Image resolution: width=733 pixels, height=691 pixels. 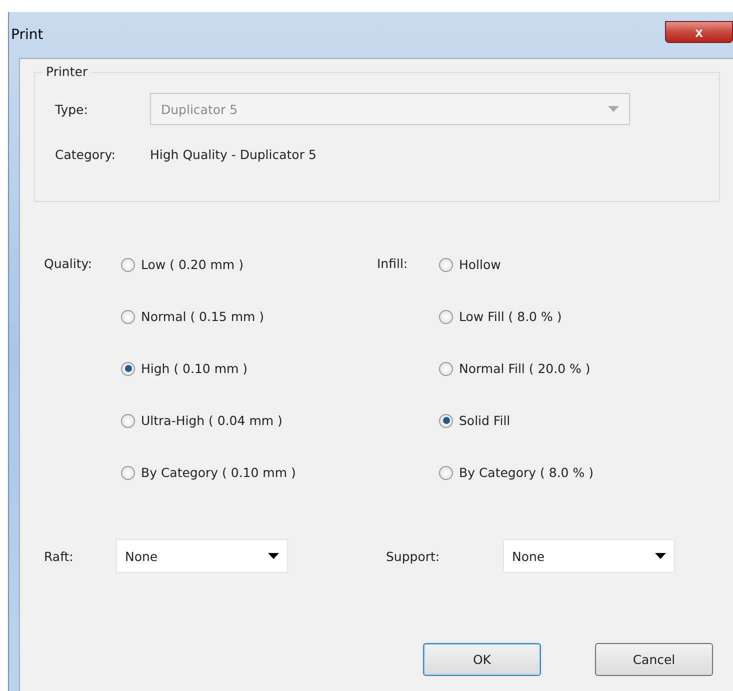 I want to click on close-button: x, so click(x=699, y=32).